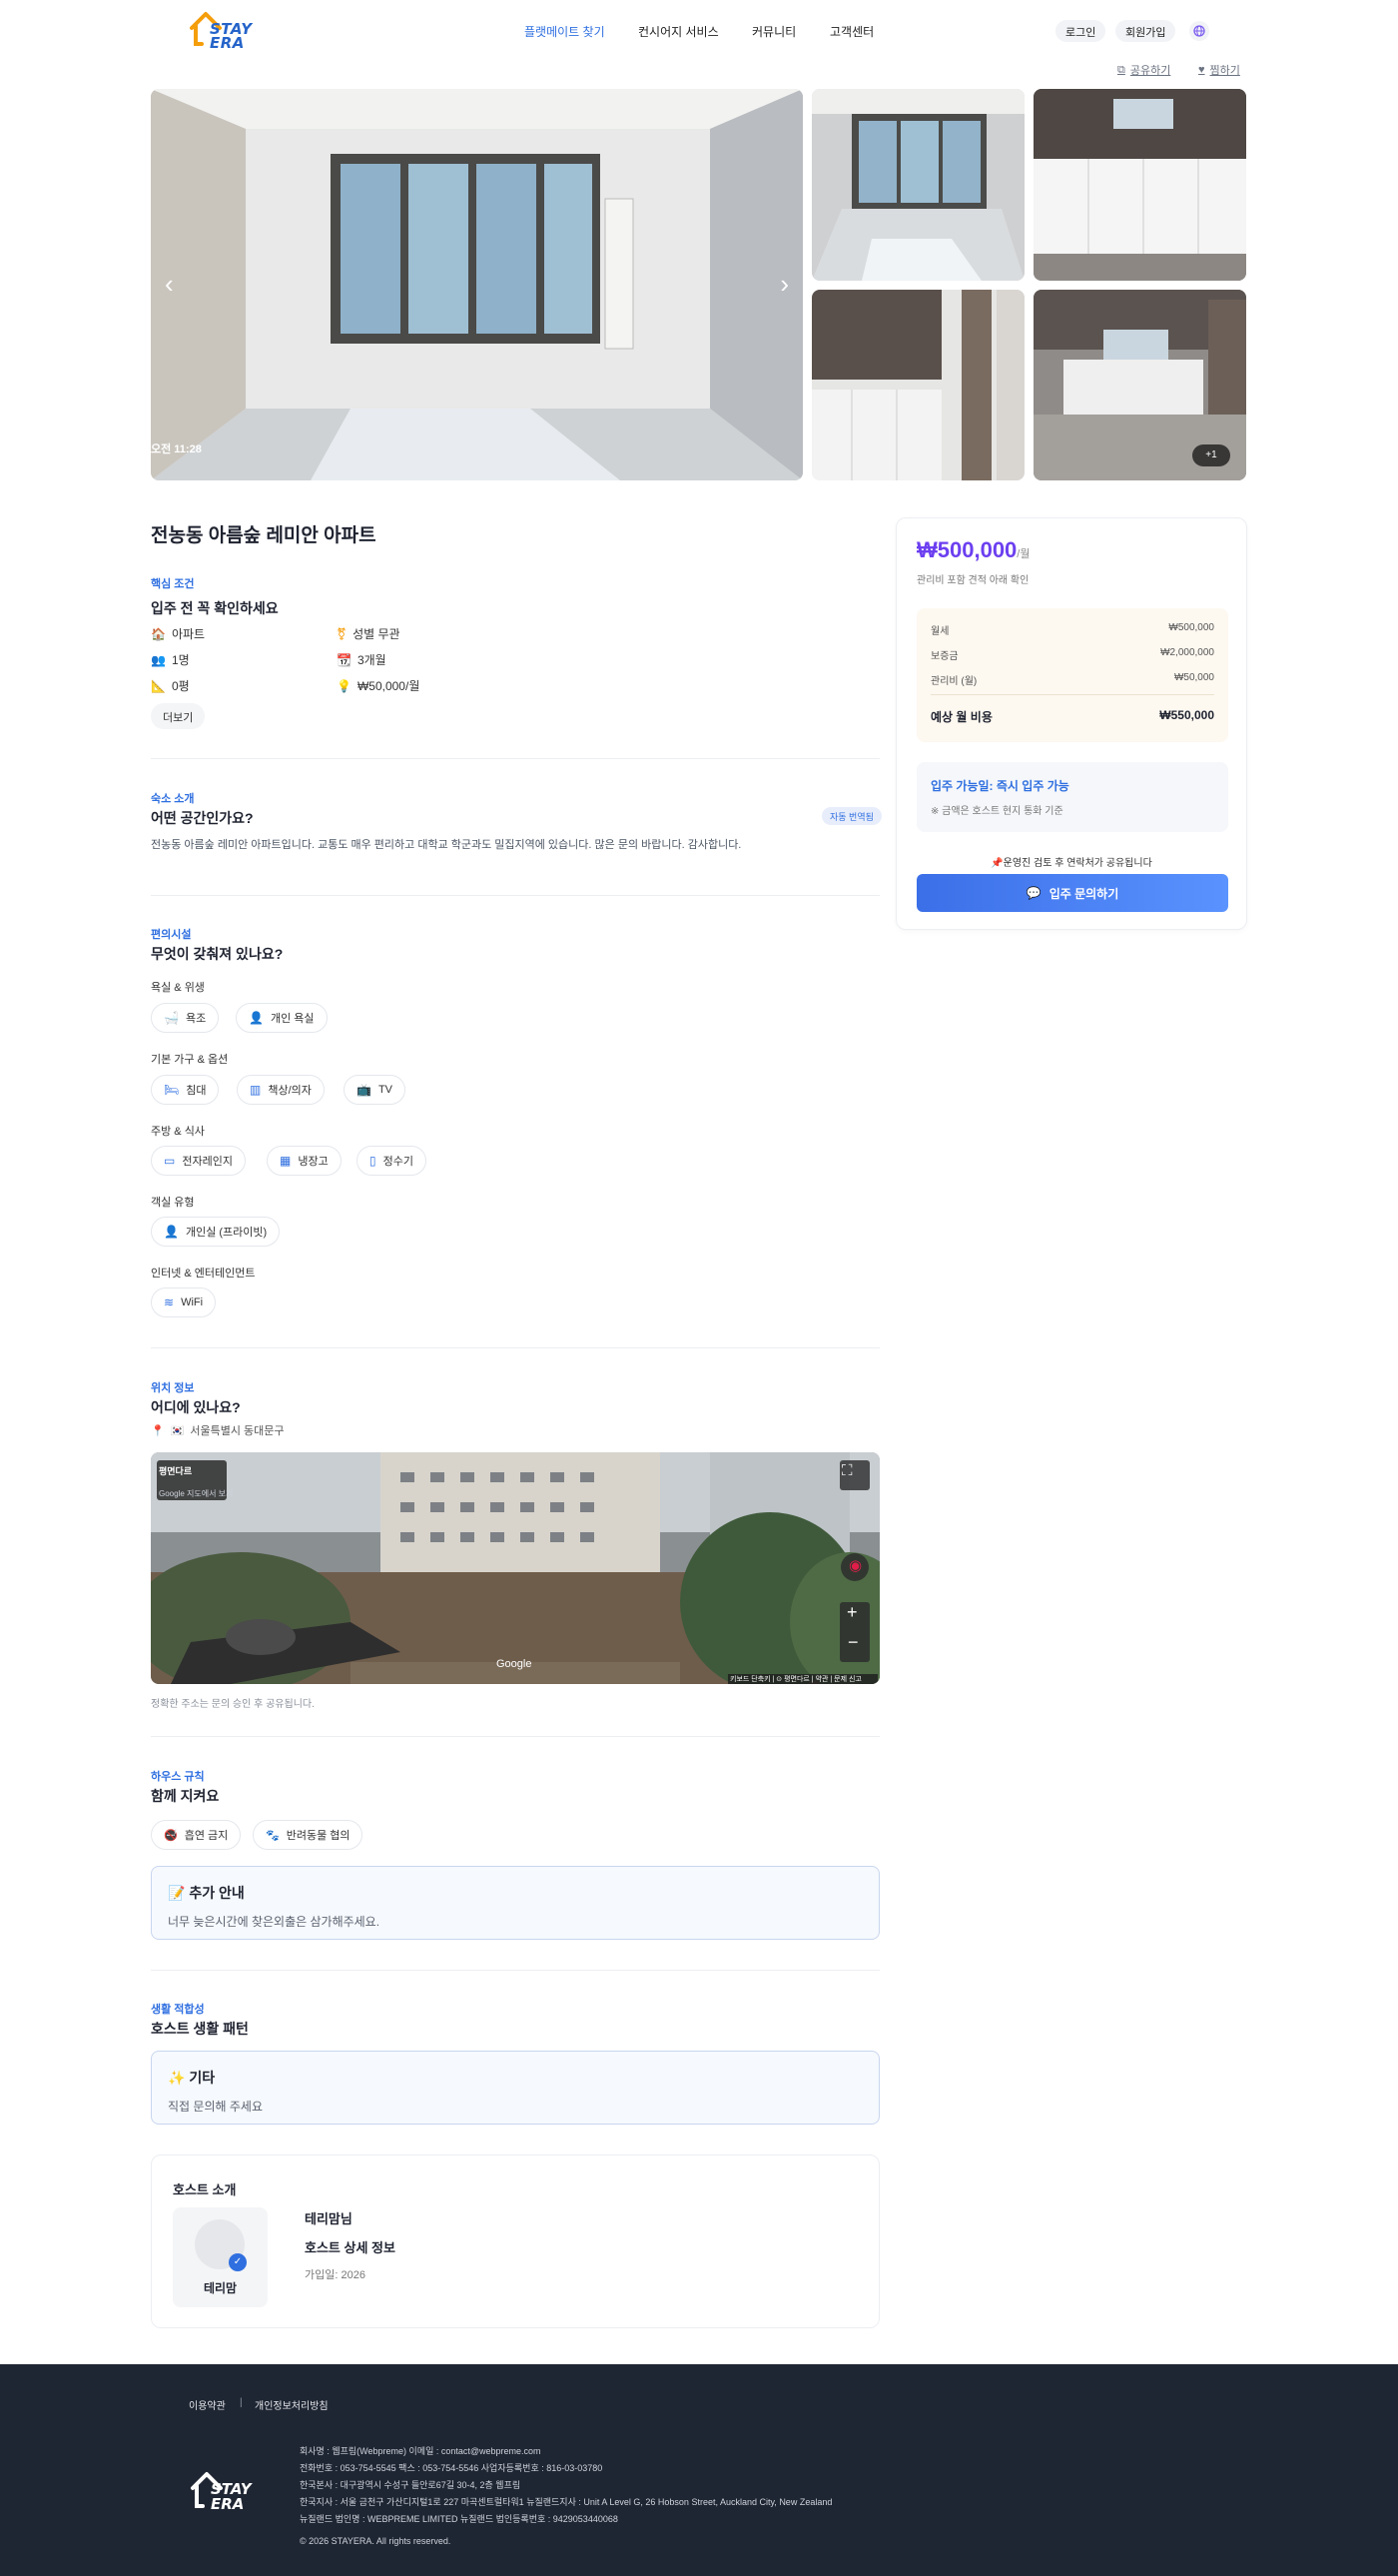 Image resolution: width=1398 pixels, height=2576 pixels. I want to click on ruler-icon: 📐, so click(158, 686).